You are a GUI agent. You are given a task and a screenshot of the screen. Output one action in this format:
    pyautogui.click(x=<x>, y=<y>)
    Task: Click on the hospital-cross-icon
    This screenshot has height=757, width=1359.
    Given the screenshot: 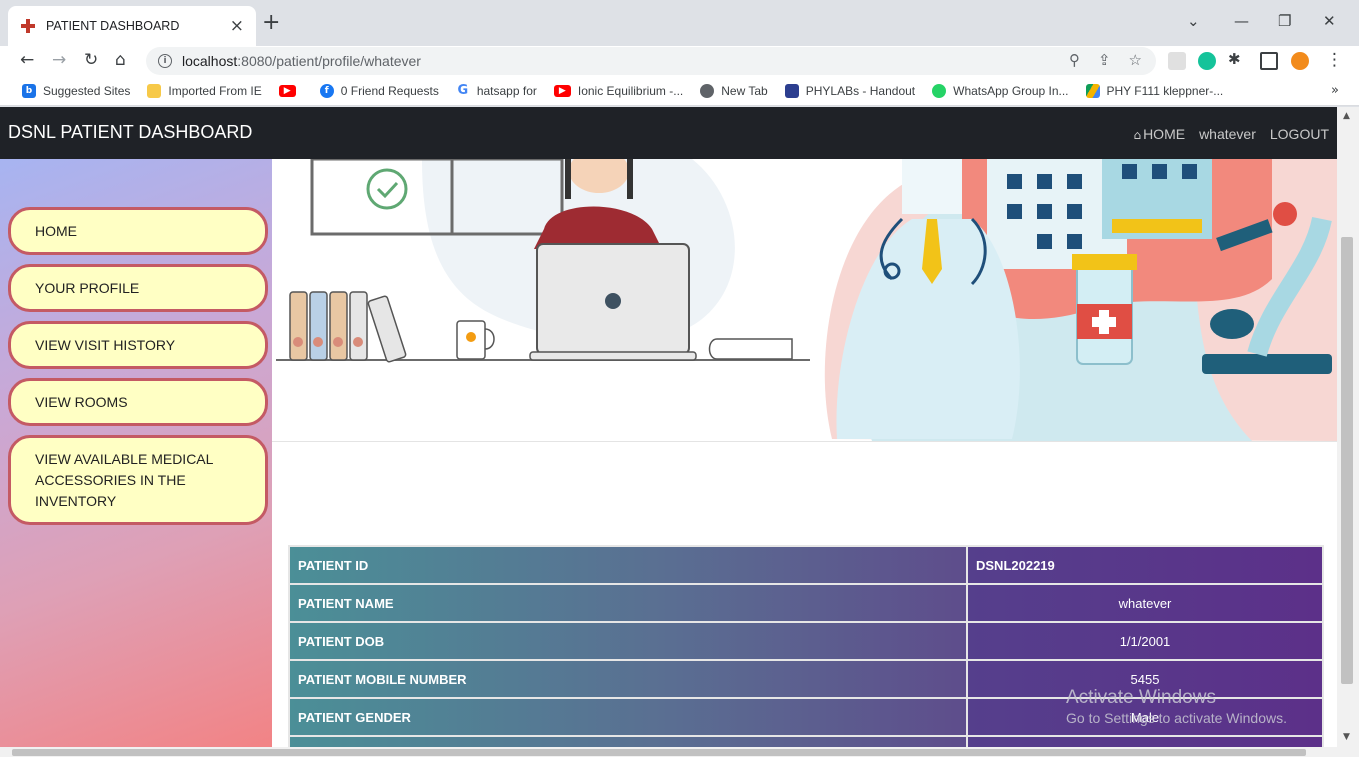 What is the action you would take?
    pyautogui.click(x=28, y=26)
    